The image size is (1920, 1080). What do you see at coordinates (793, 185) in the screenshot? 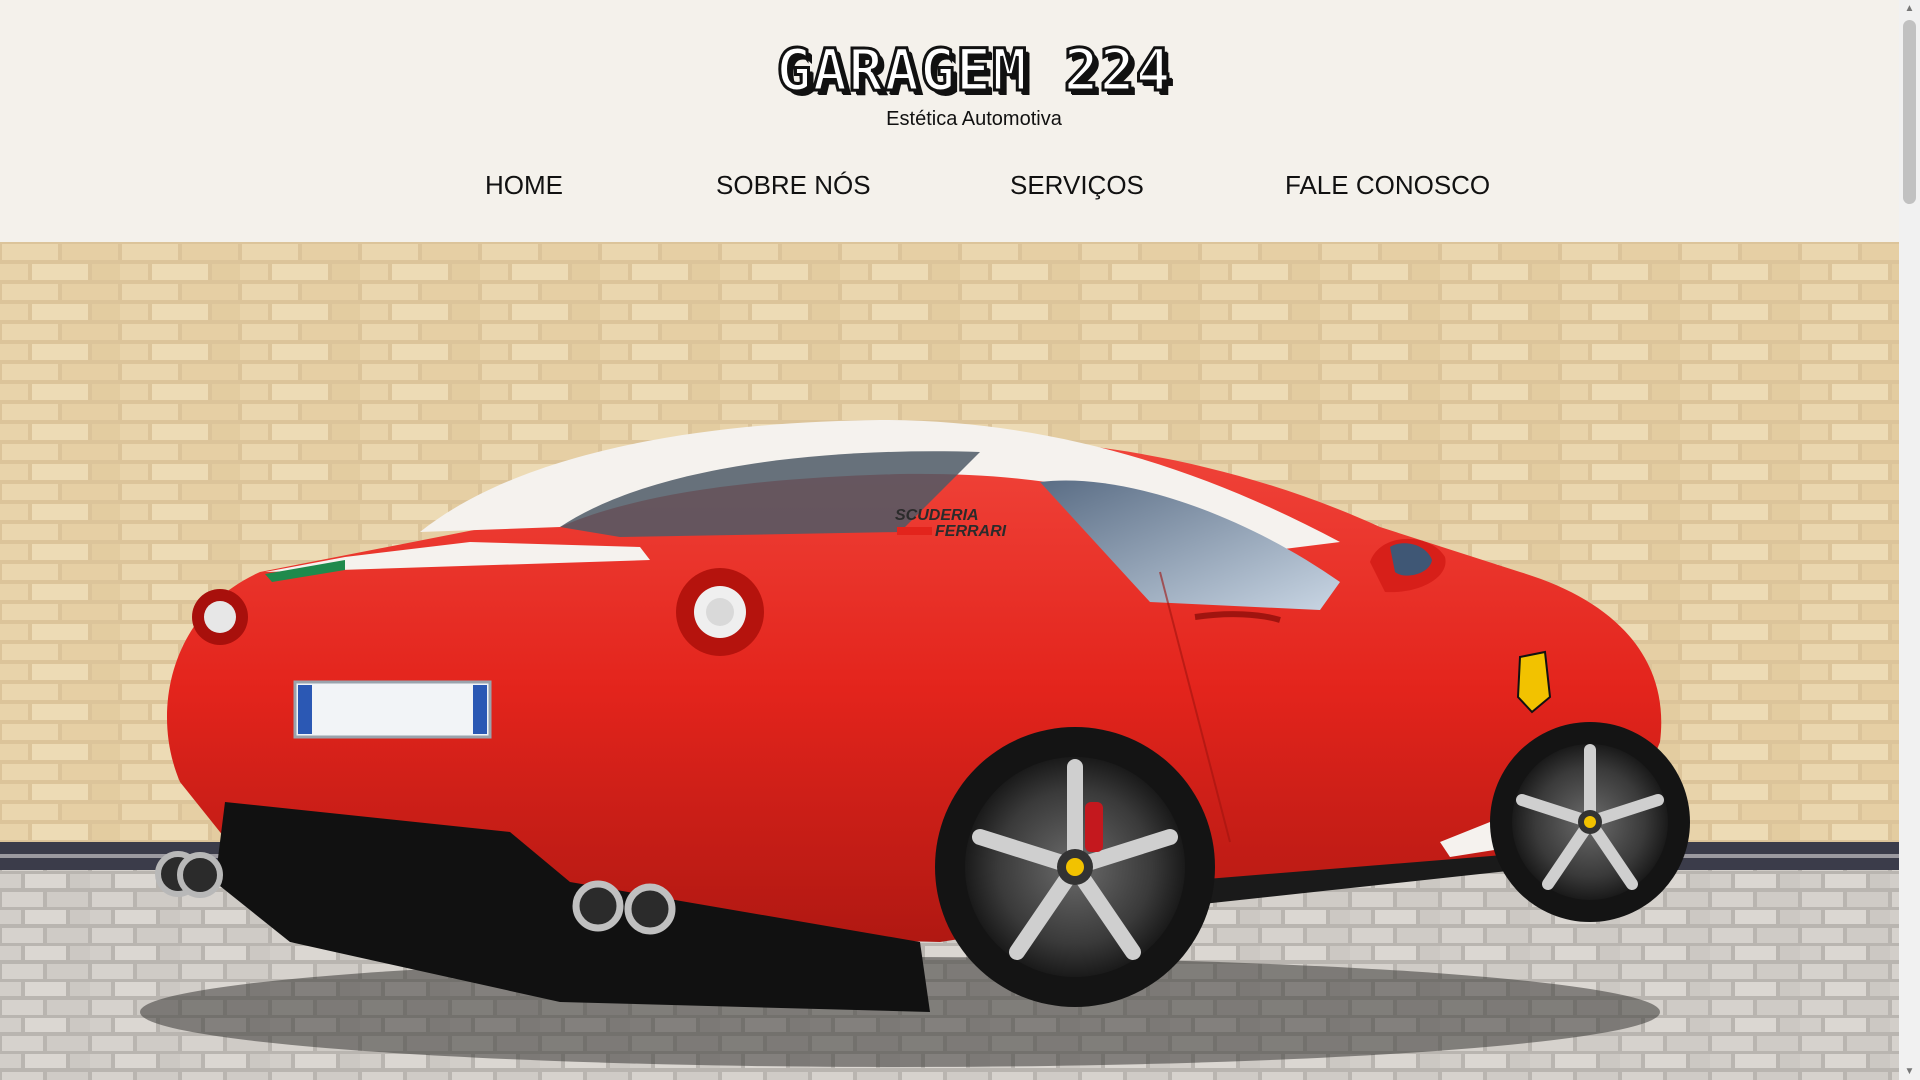
I see `nav-about-link: SOBRE NÓS` at bounding box center [793, 185].